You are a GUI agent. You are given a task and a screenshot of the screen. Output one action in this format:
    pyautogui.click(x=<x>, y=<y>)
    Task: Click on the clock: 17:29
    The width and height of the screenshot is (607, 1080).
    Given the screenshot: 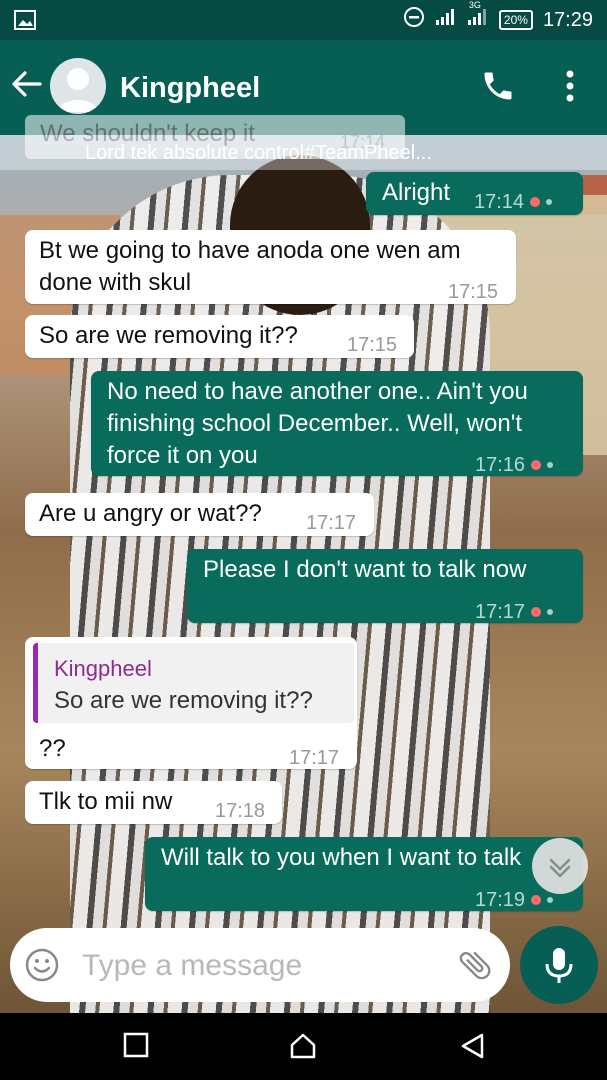 What is the action you would take?
    pyautogui.click(x=567, y=19)
    